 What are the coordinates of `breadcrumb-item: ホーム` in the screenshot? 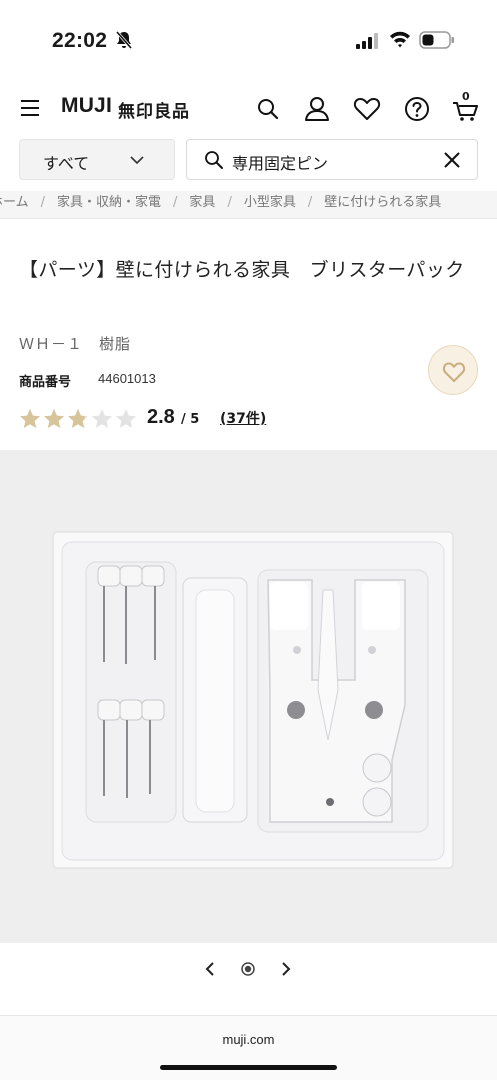 It's located at (14, 200).